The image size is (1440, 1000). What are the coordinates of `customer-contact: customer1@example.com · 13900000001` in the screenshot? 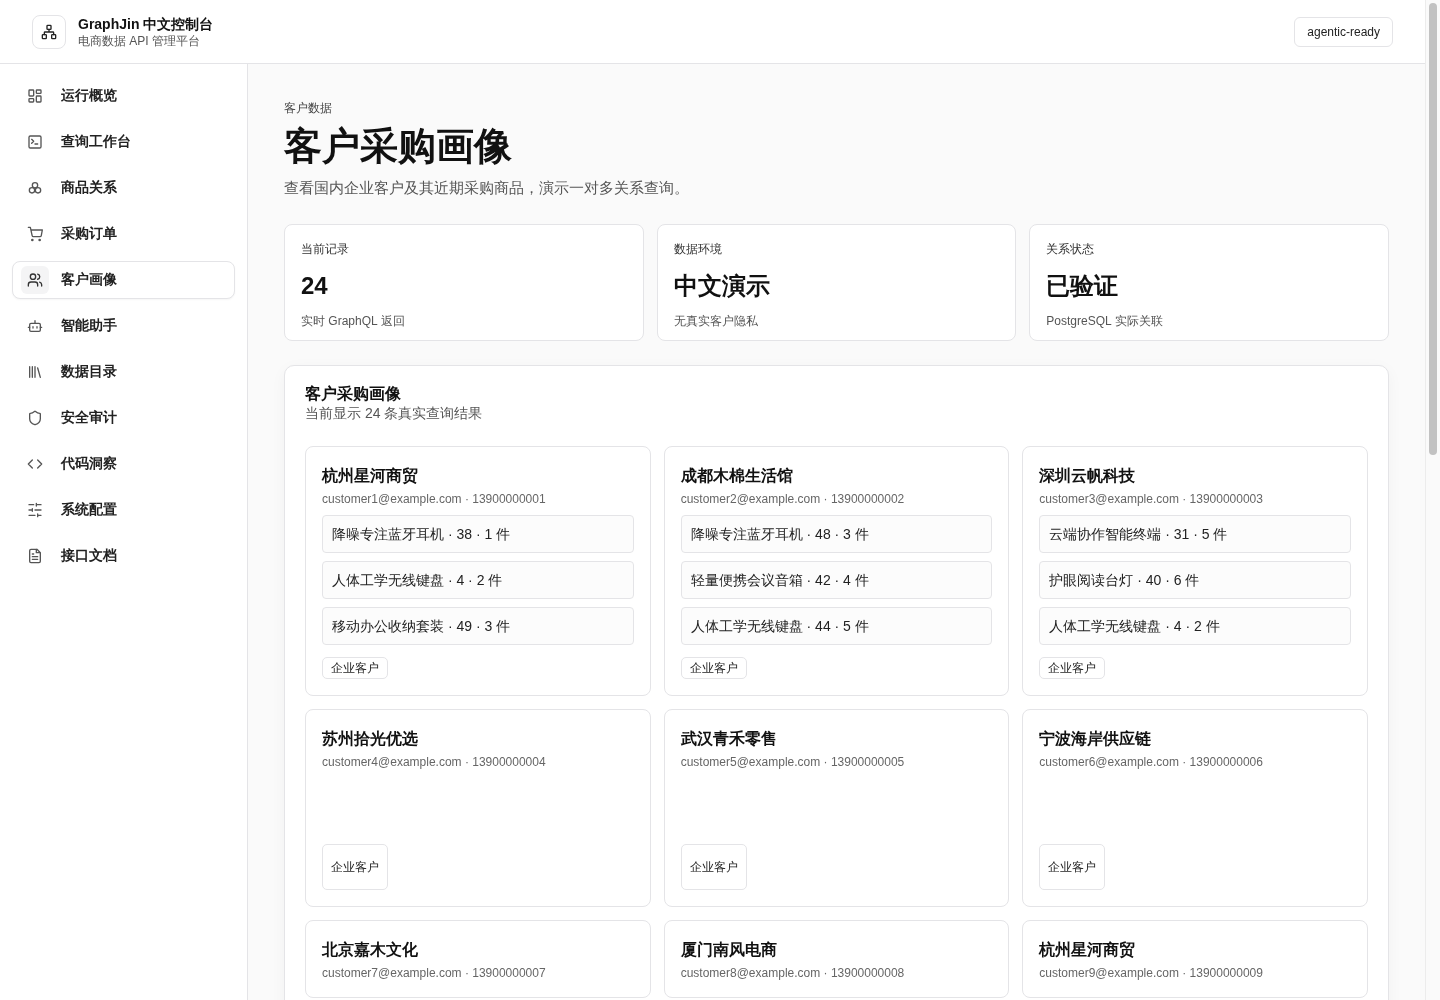 It's located at (434, 499).